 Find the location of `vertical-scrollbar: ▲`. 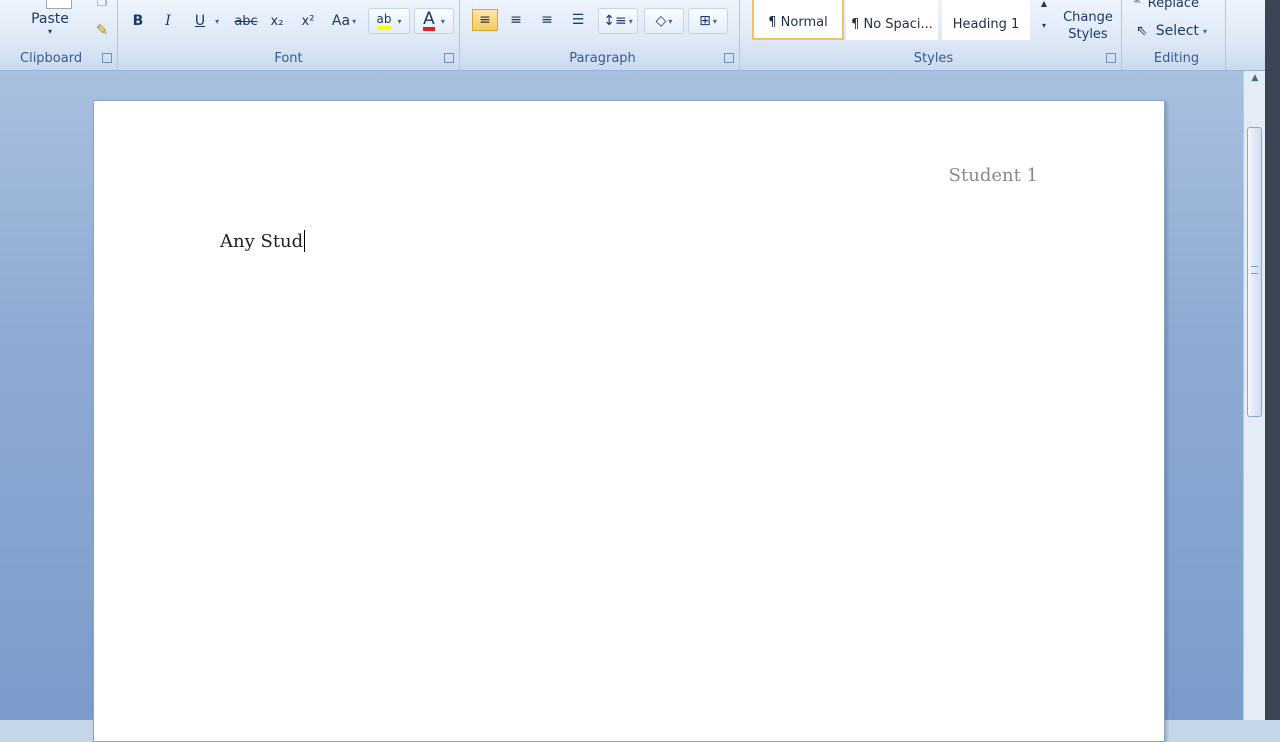

vertical-scrollbar: ▲ is located at coordinates (1254, 395).